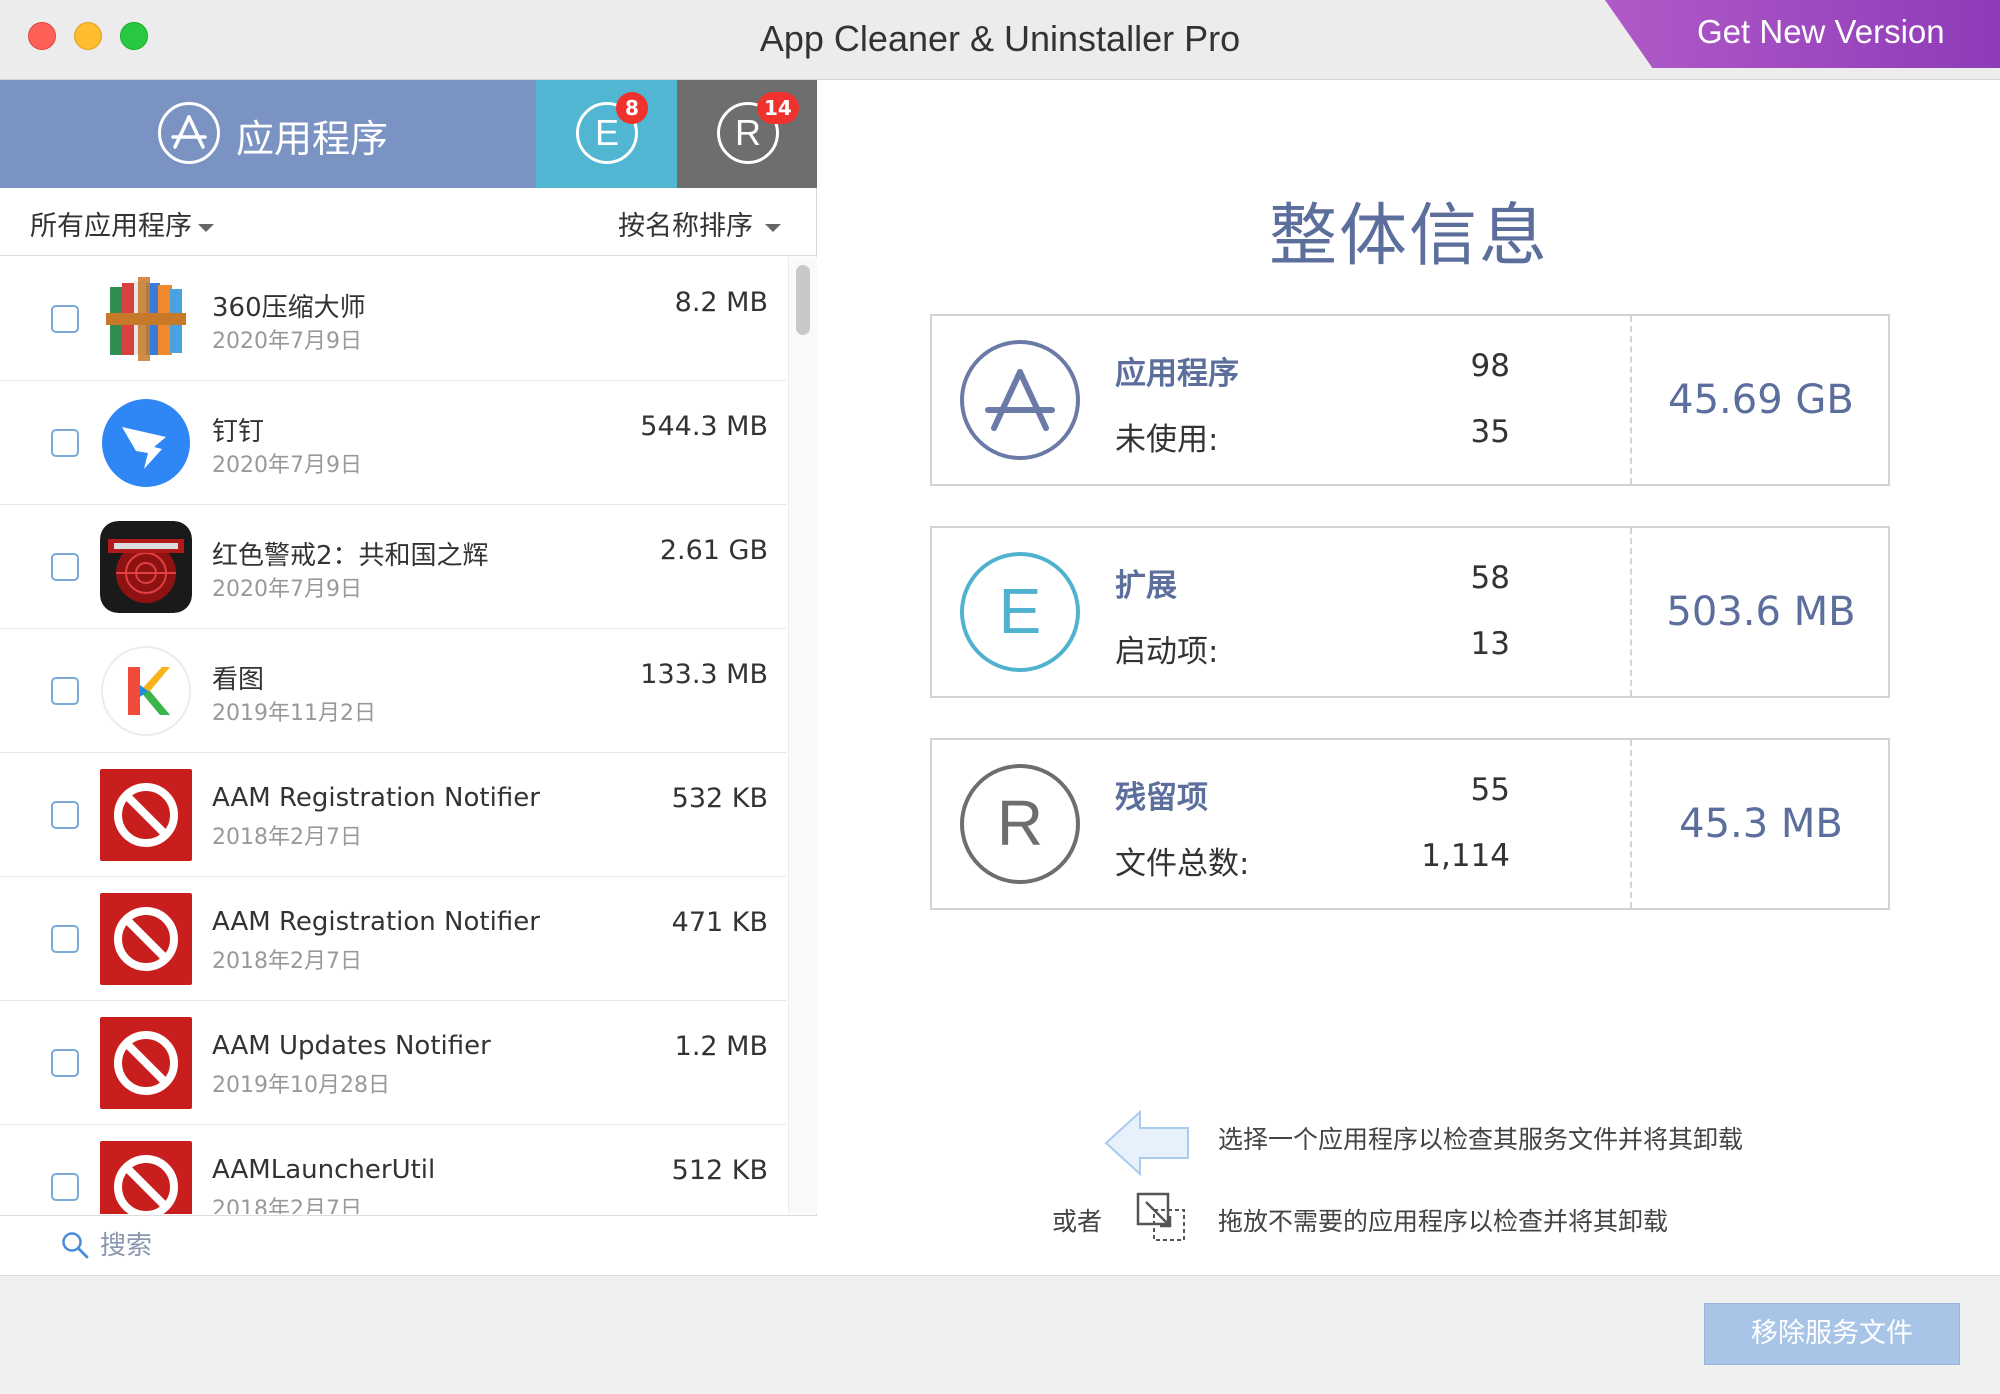 The height and width of the screenshot is (1394, 2000). Describe the element at coordinates (1182, 864) in the screenshot. I see `total-files-label: 文件总数:` at that location.